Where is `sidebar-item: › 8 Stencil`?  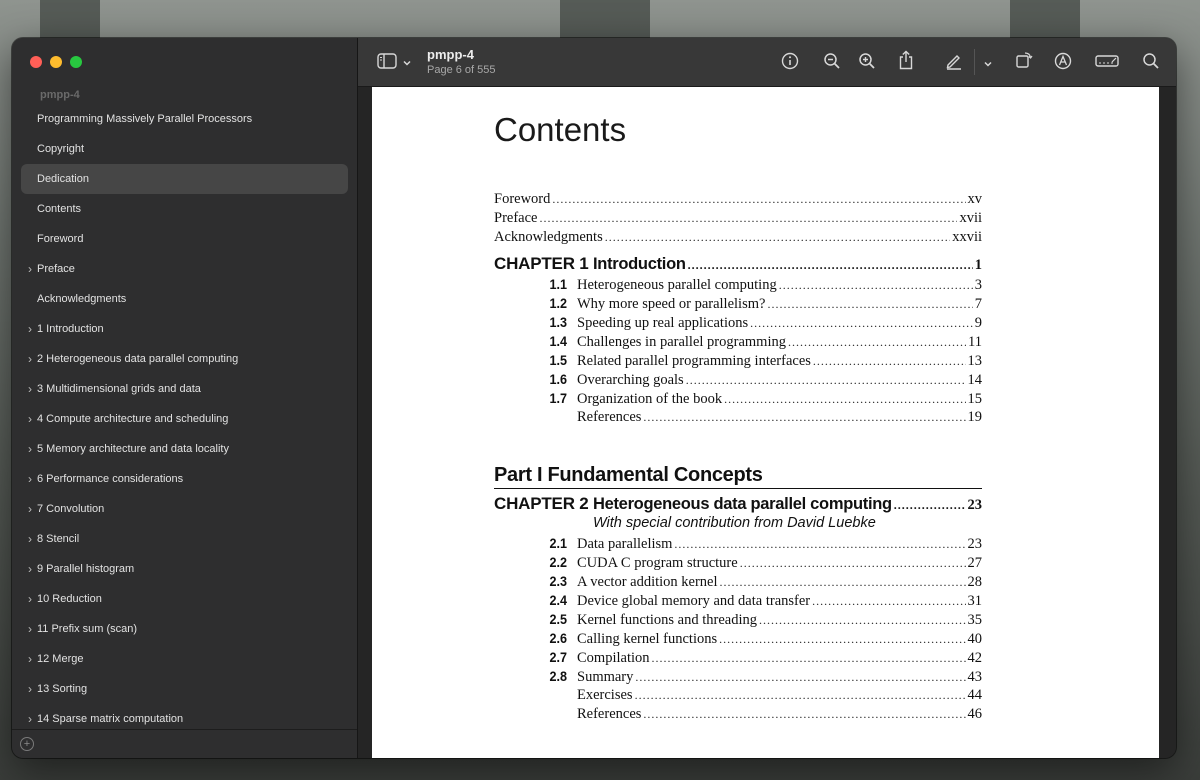
sidebar-item: › 8 Stencil is located at coordinates (184, 539).